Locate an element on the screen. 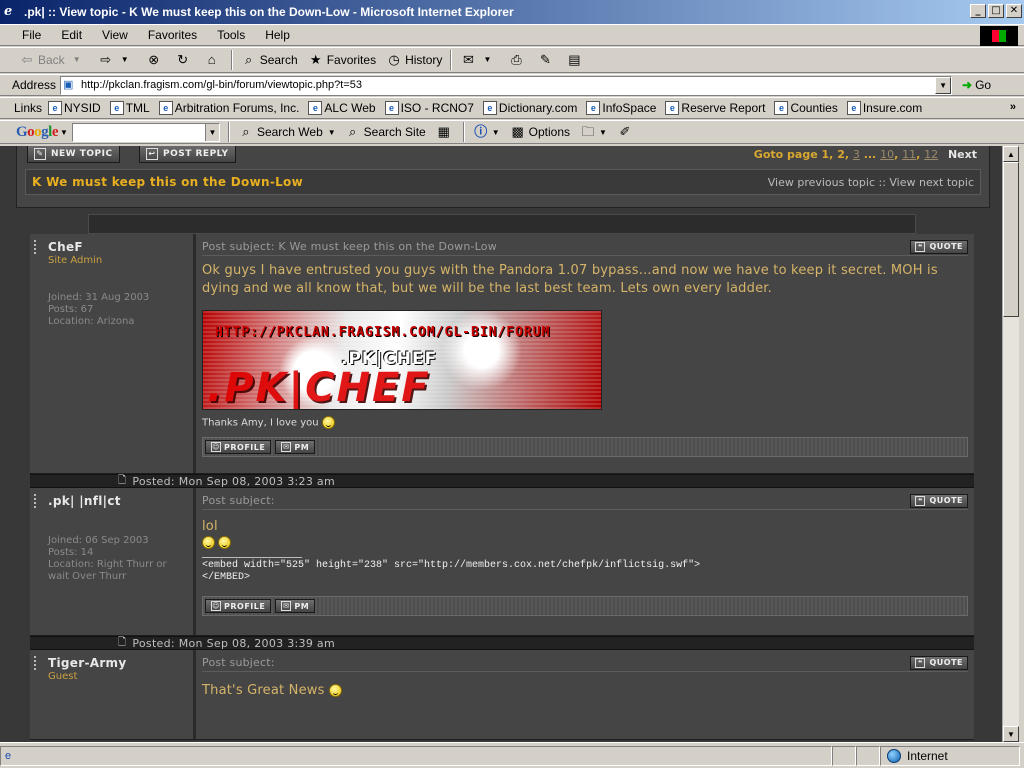 This screenshot has width=1024, height=768. page-link: 2 is located at coordinates (841, 154).